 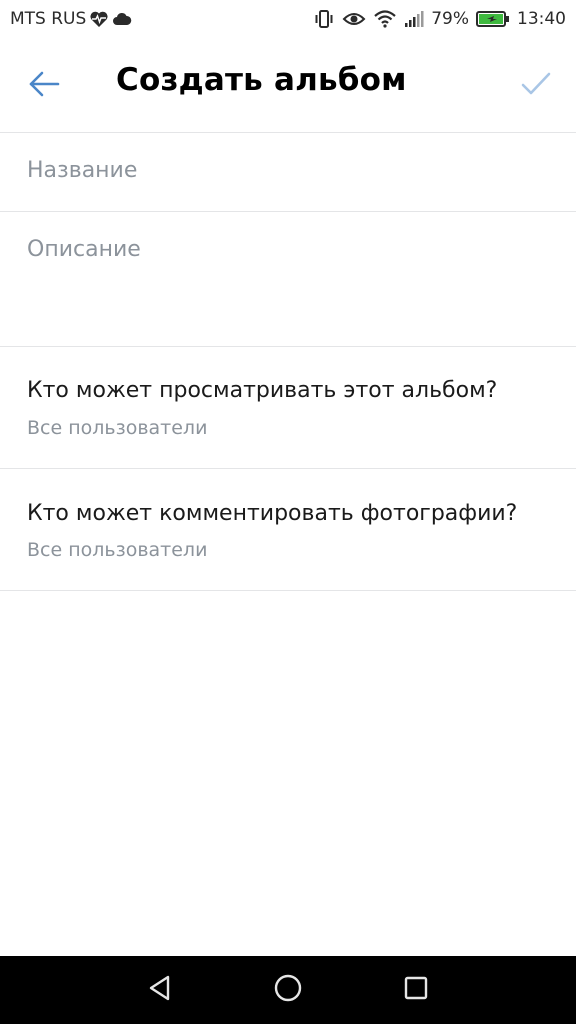 I want to click on view-privacy-title: Кто может просматривать этот альбом?, so click(x=262, y=390).